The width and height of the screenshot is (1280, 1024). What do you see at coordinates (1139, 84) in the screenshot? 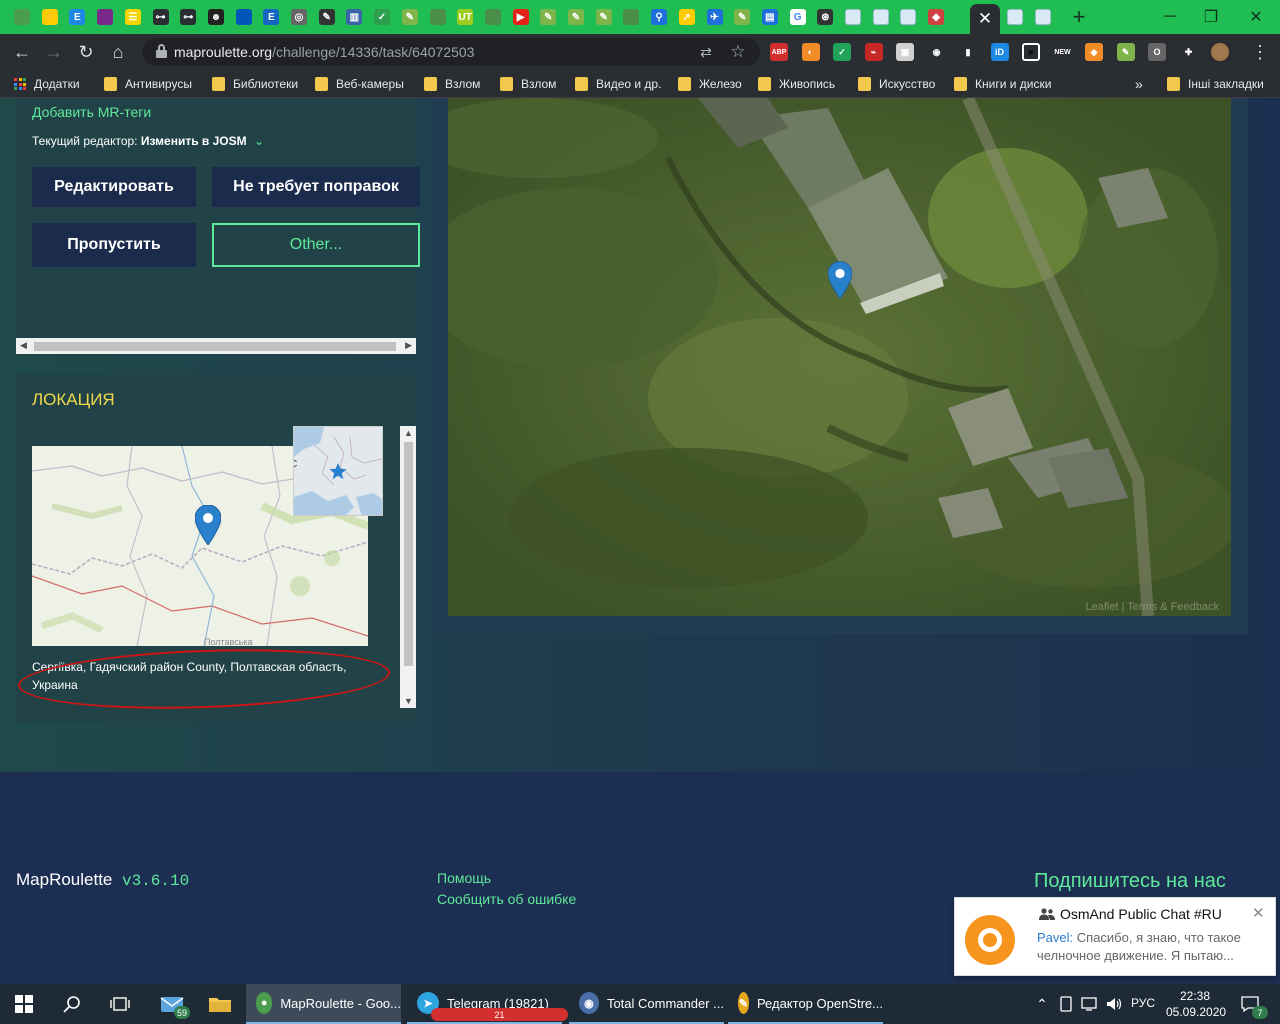
I see `bookmarks-overflow-button: »` at bounding box center [1139, 84].